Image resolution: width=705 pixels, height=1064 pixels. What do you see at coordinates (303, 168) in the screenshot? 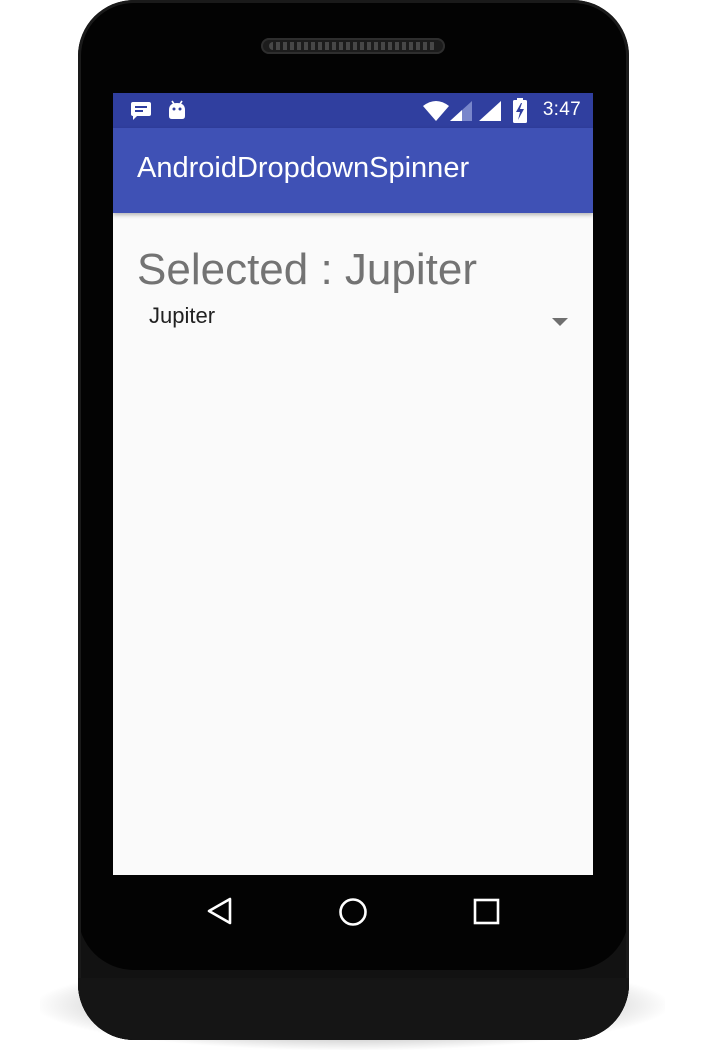
I see `app-title: AndroidDropdownSpinner` at bounding box center [303, 168].